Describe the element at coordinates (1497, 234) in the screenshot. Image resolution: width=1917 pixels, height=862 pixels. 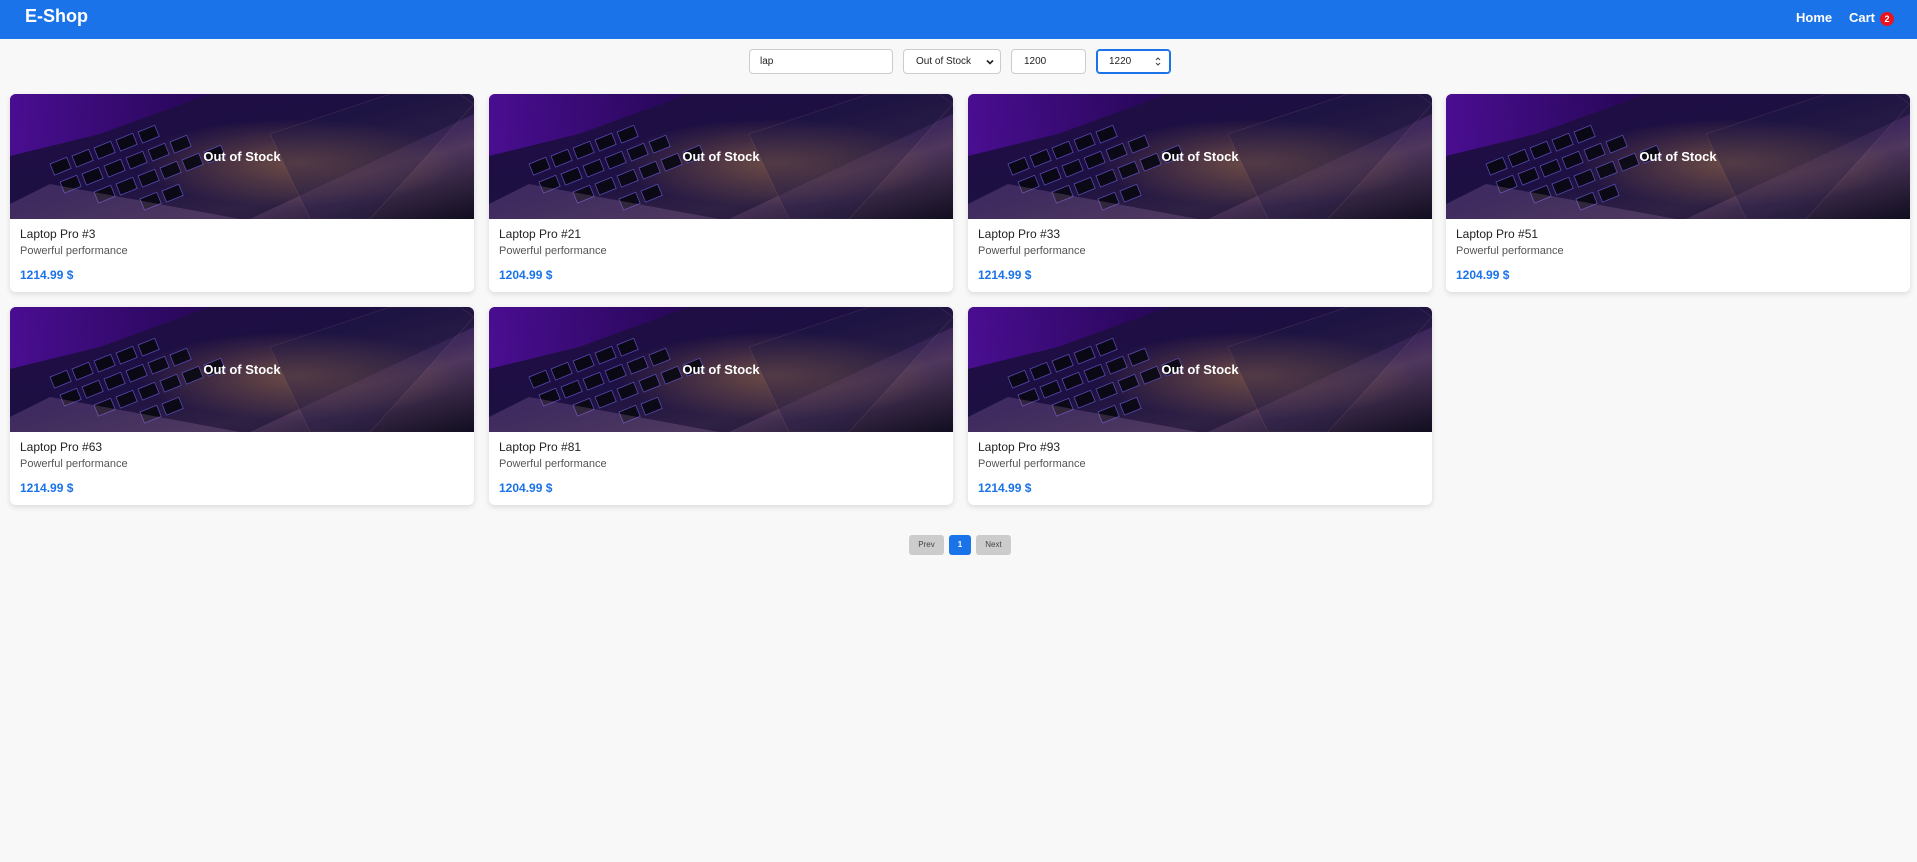
I see `product-name: Laptop Pro #51` at that location.